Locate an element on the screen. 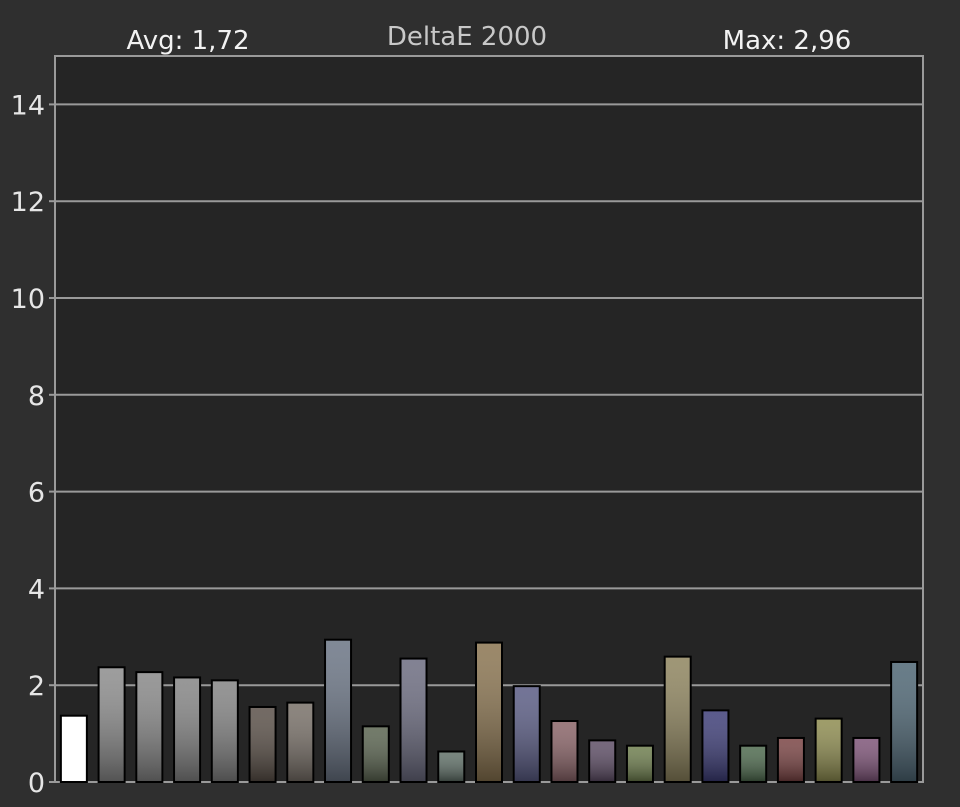 The image size is (960, 807). y-axis: 0 2 4 6 8 10 12 14 is located at coordinates (33, 444).